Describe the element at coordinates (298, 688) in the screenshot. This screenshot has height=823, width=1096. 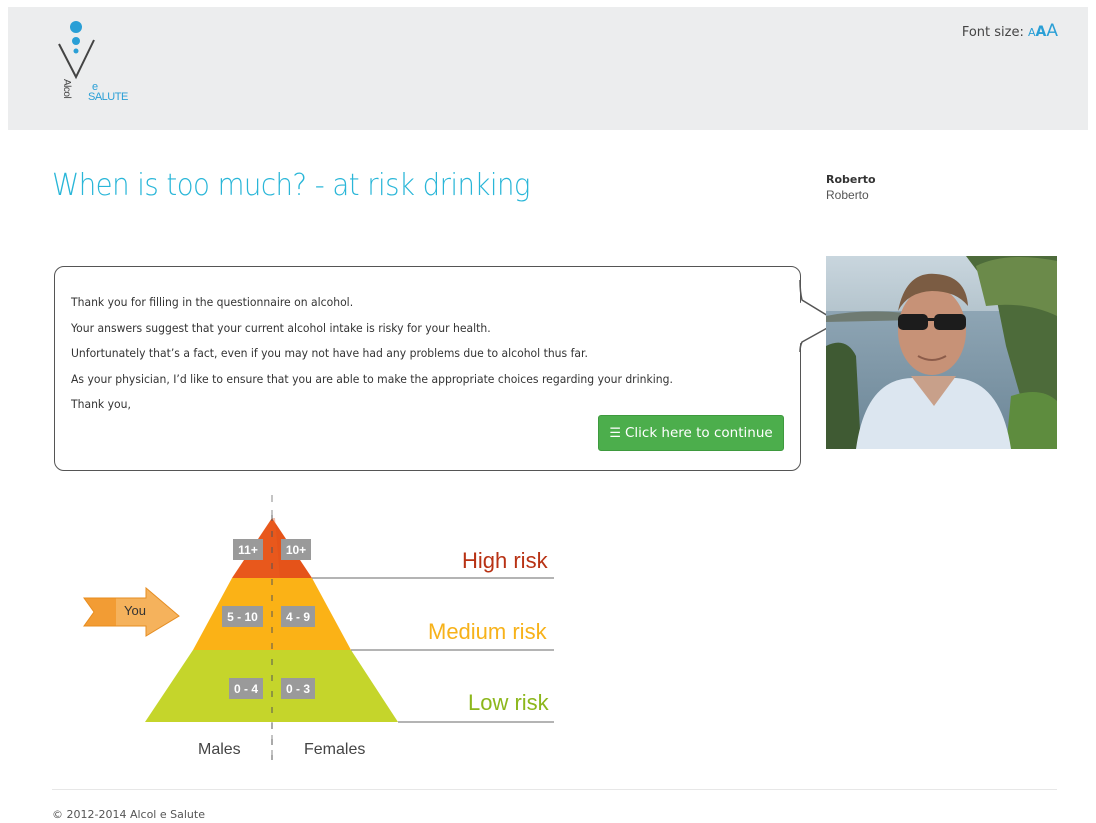
I see `range-low-females: 0 - 3` at that location.